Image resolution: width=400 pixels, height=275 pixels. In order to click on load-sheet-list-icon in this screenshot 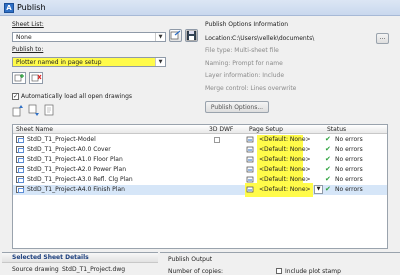, I will do `click(175, 35)`.